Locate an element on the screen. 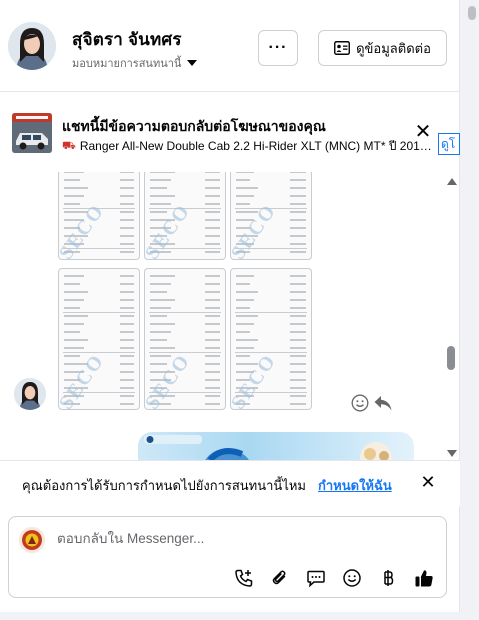  assign-dropdown: มอบหมายการสนทนานี้ is located at coordinates (135, 63).